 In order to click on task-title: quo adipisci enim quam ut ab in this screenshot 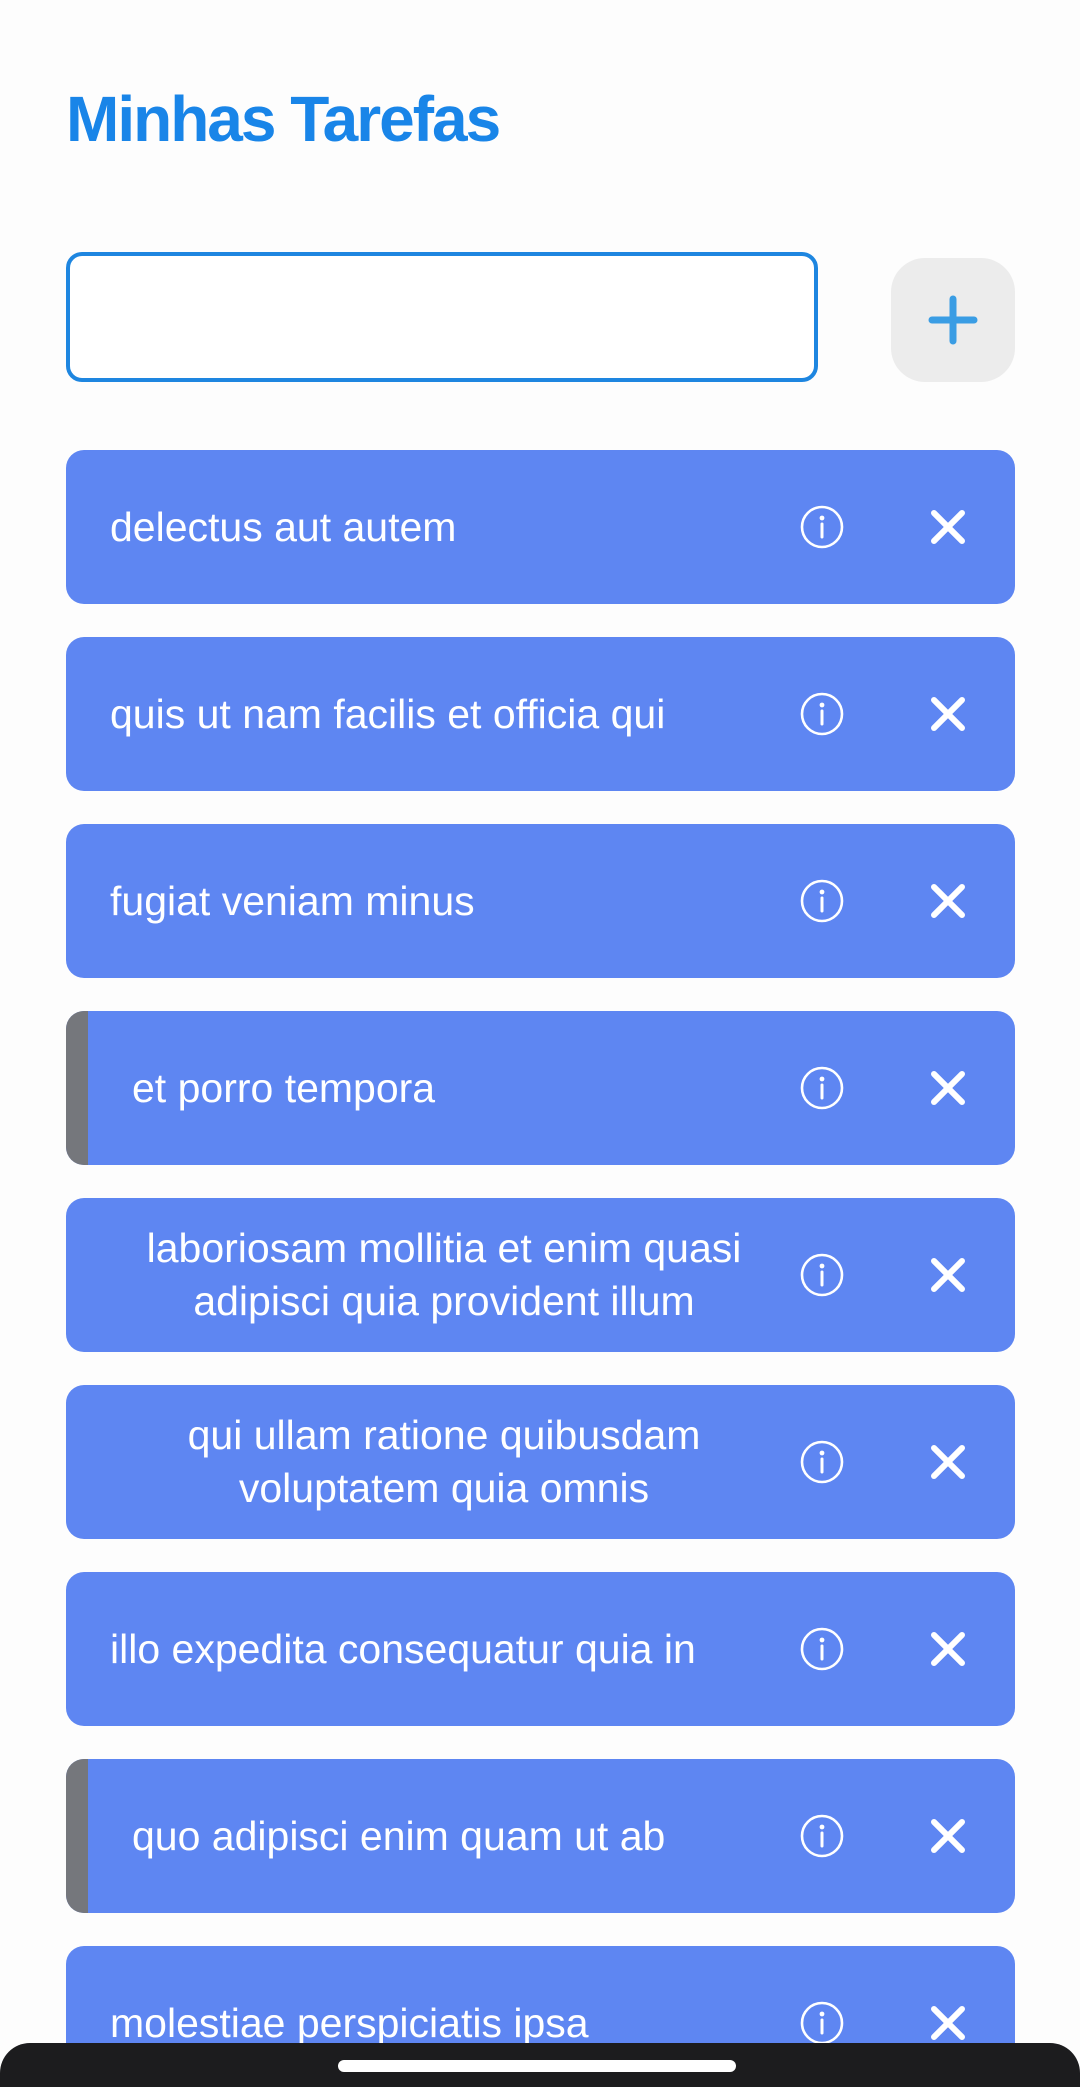, I will do `click(399, 1835)`.